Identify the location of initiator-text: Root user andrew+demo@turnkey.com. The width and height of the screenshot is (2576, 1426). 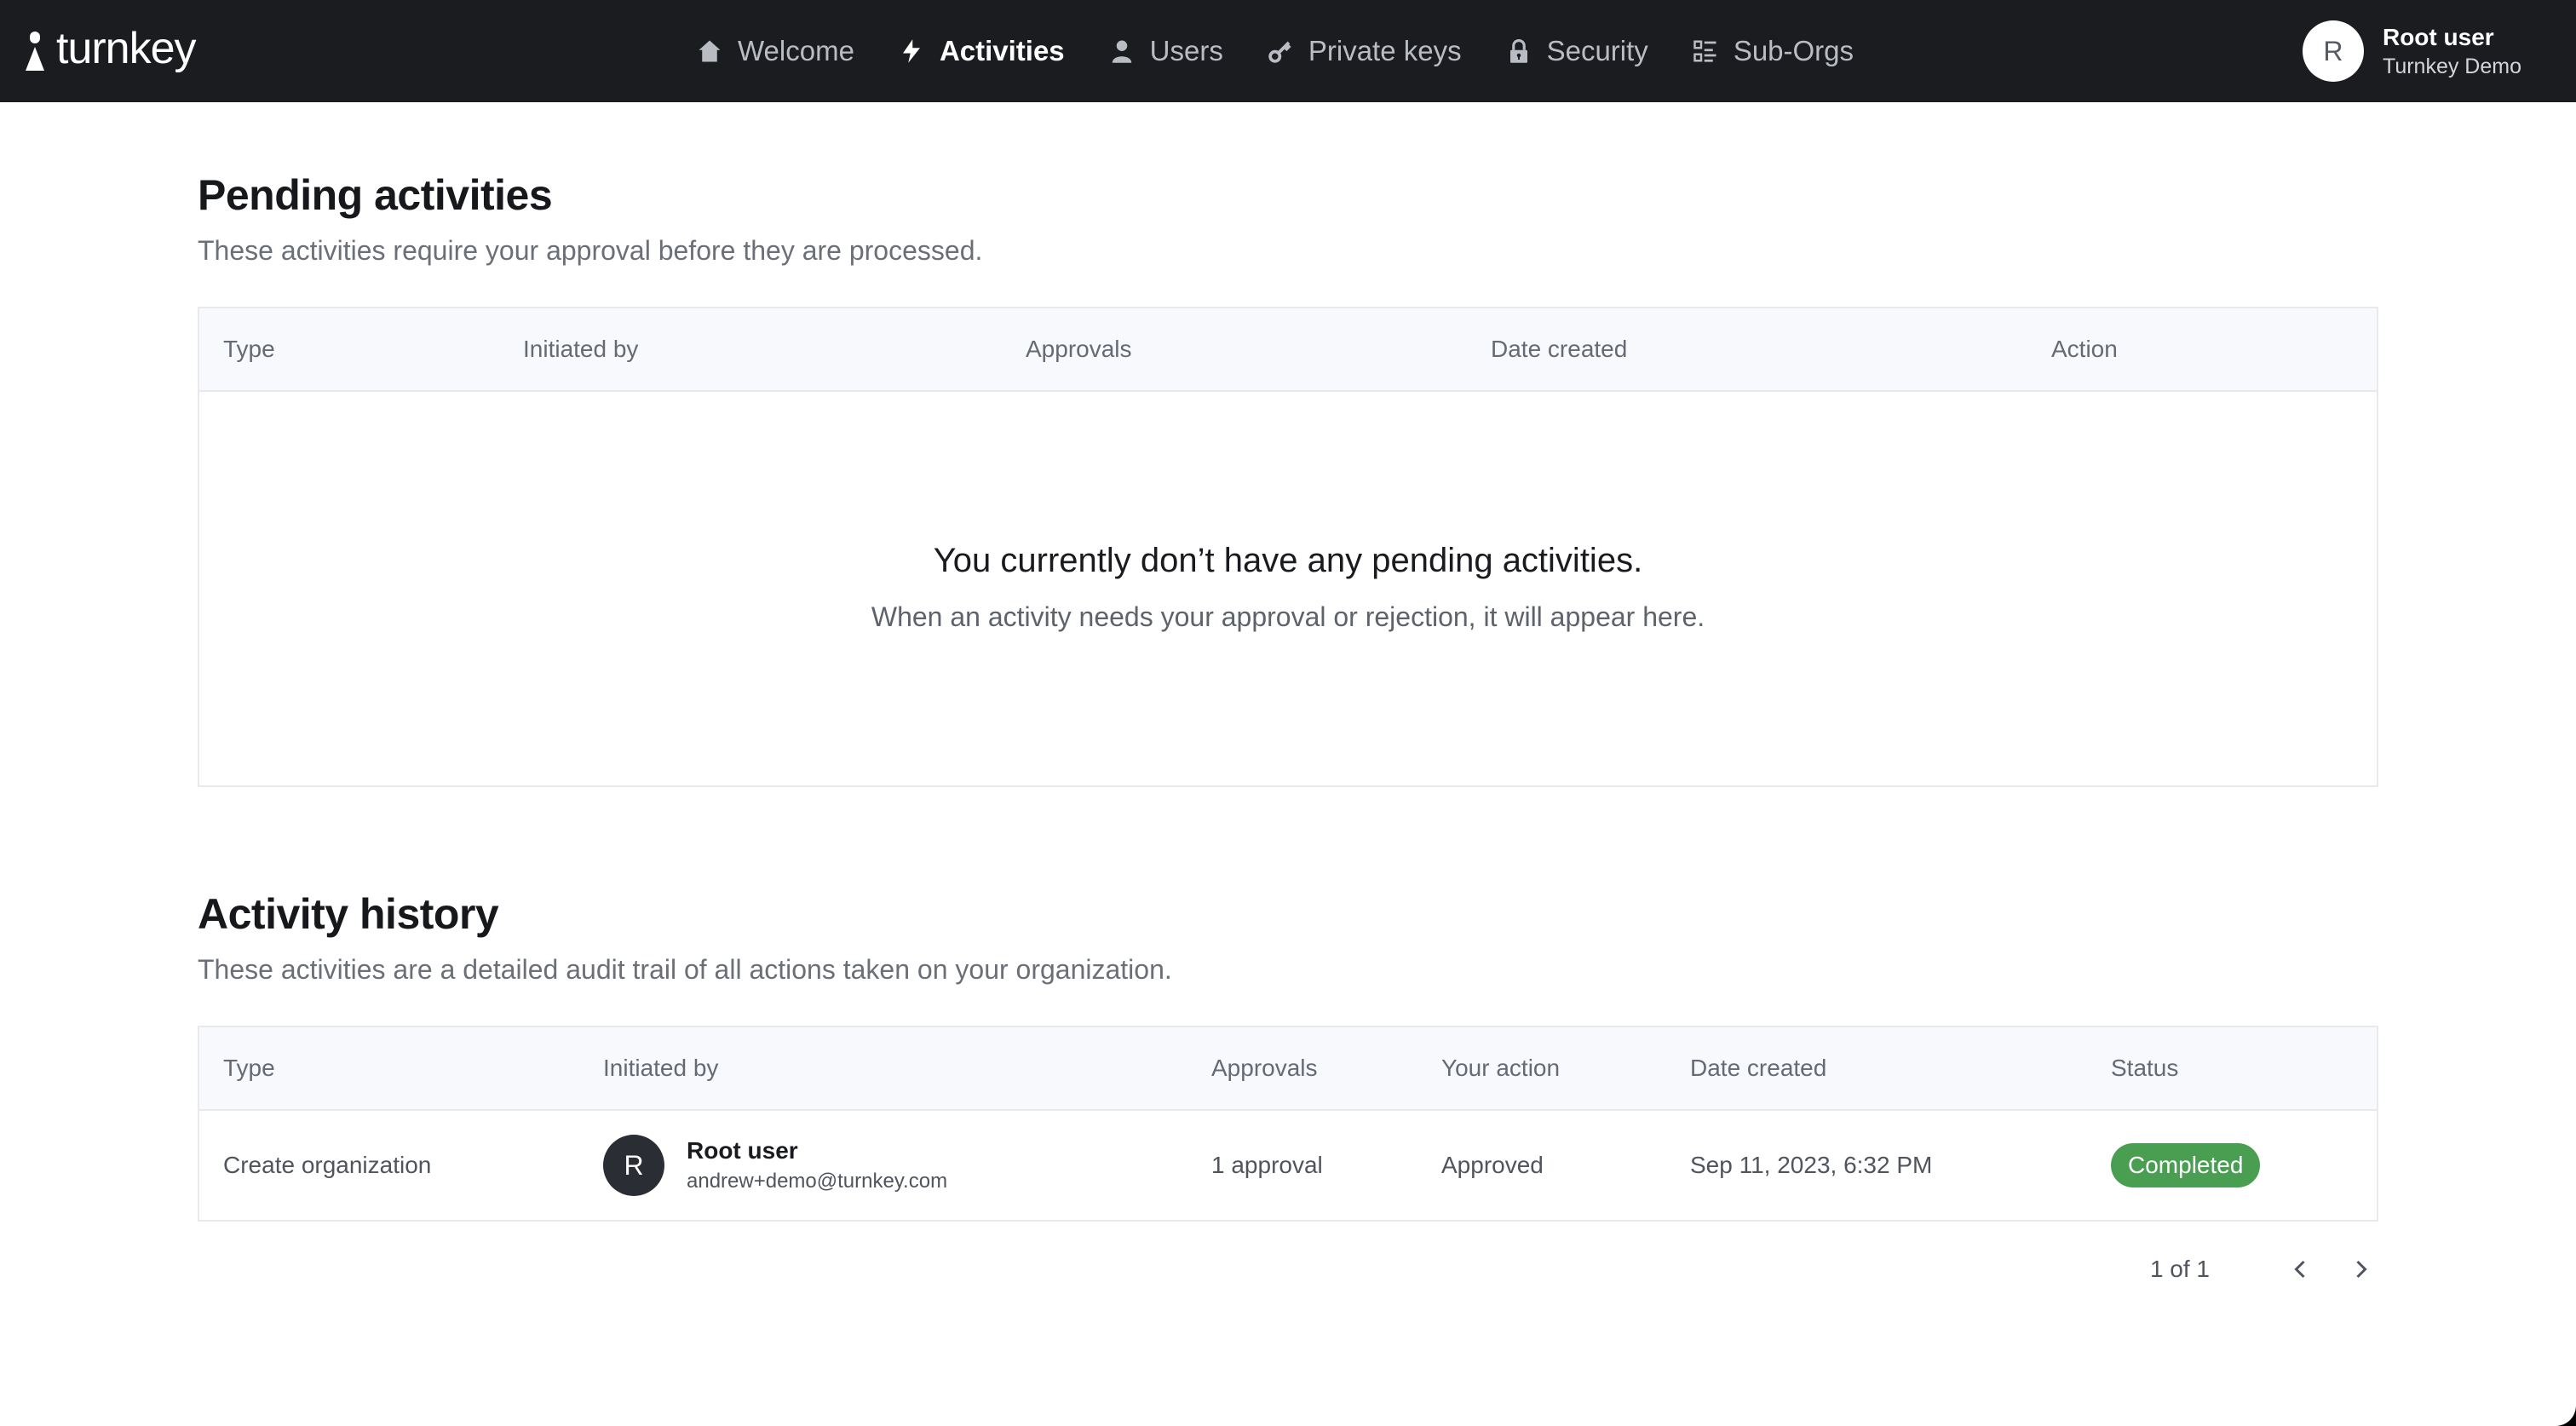
(817, 1165).